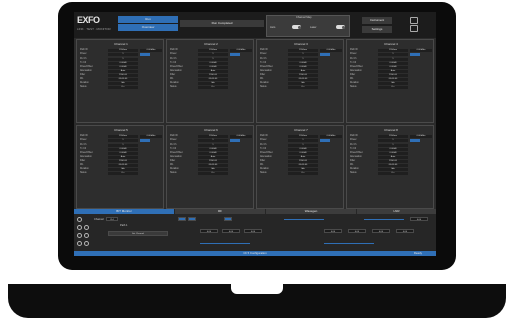  I want to click on tab-overview: Overview, so click(148, 27).